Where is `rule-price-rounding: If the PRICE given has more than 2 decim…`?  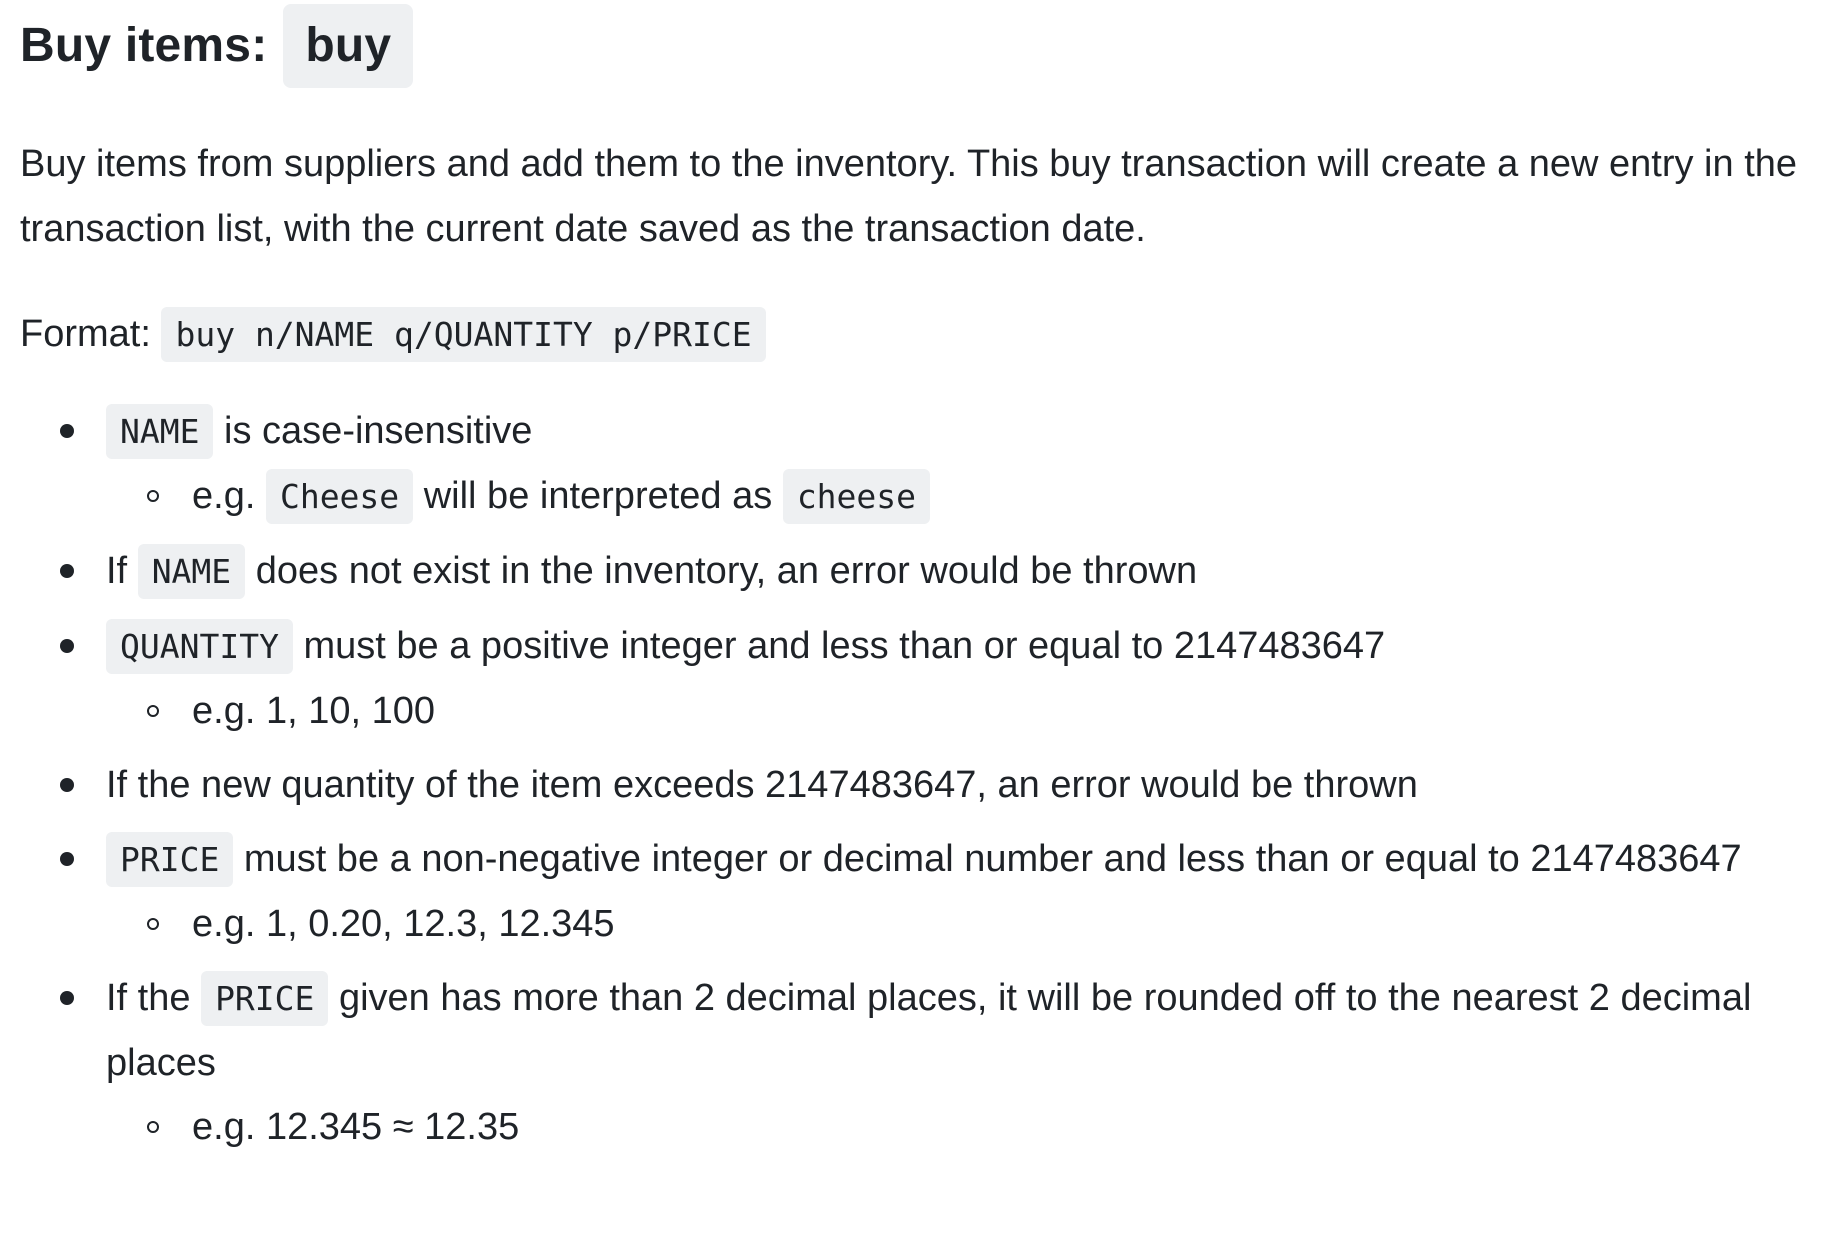
rule-price-rounding: If the PRICE given has more than 2 decim… is located at coordinates (937, 1062).